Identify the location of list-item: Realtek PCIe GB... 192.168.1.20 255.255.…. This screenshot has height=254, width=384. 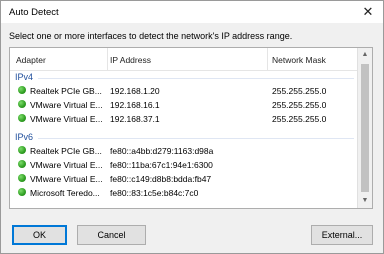
(184, 92).